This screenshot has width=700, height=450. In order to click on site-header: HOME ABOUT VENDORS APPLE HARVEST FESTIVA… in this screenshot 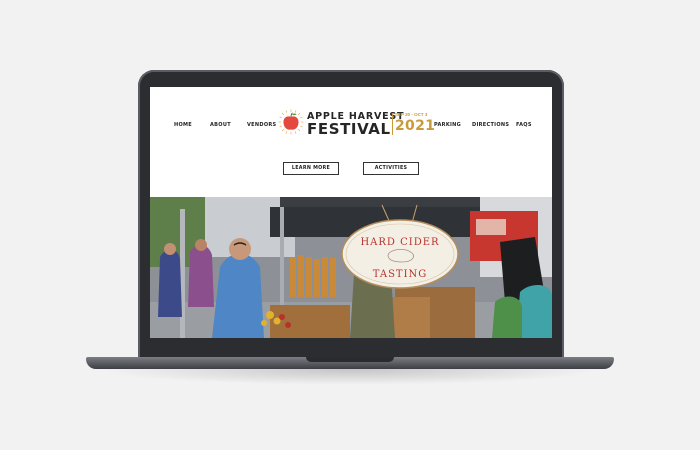, I will do `click(351, 125)`.